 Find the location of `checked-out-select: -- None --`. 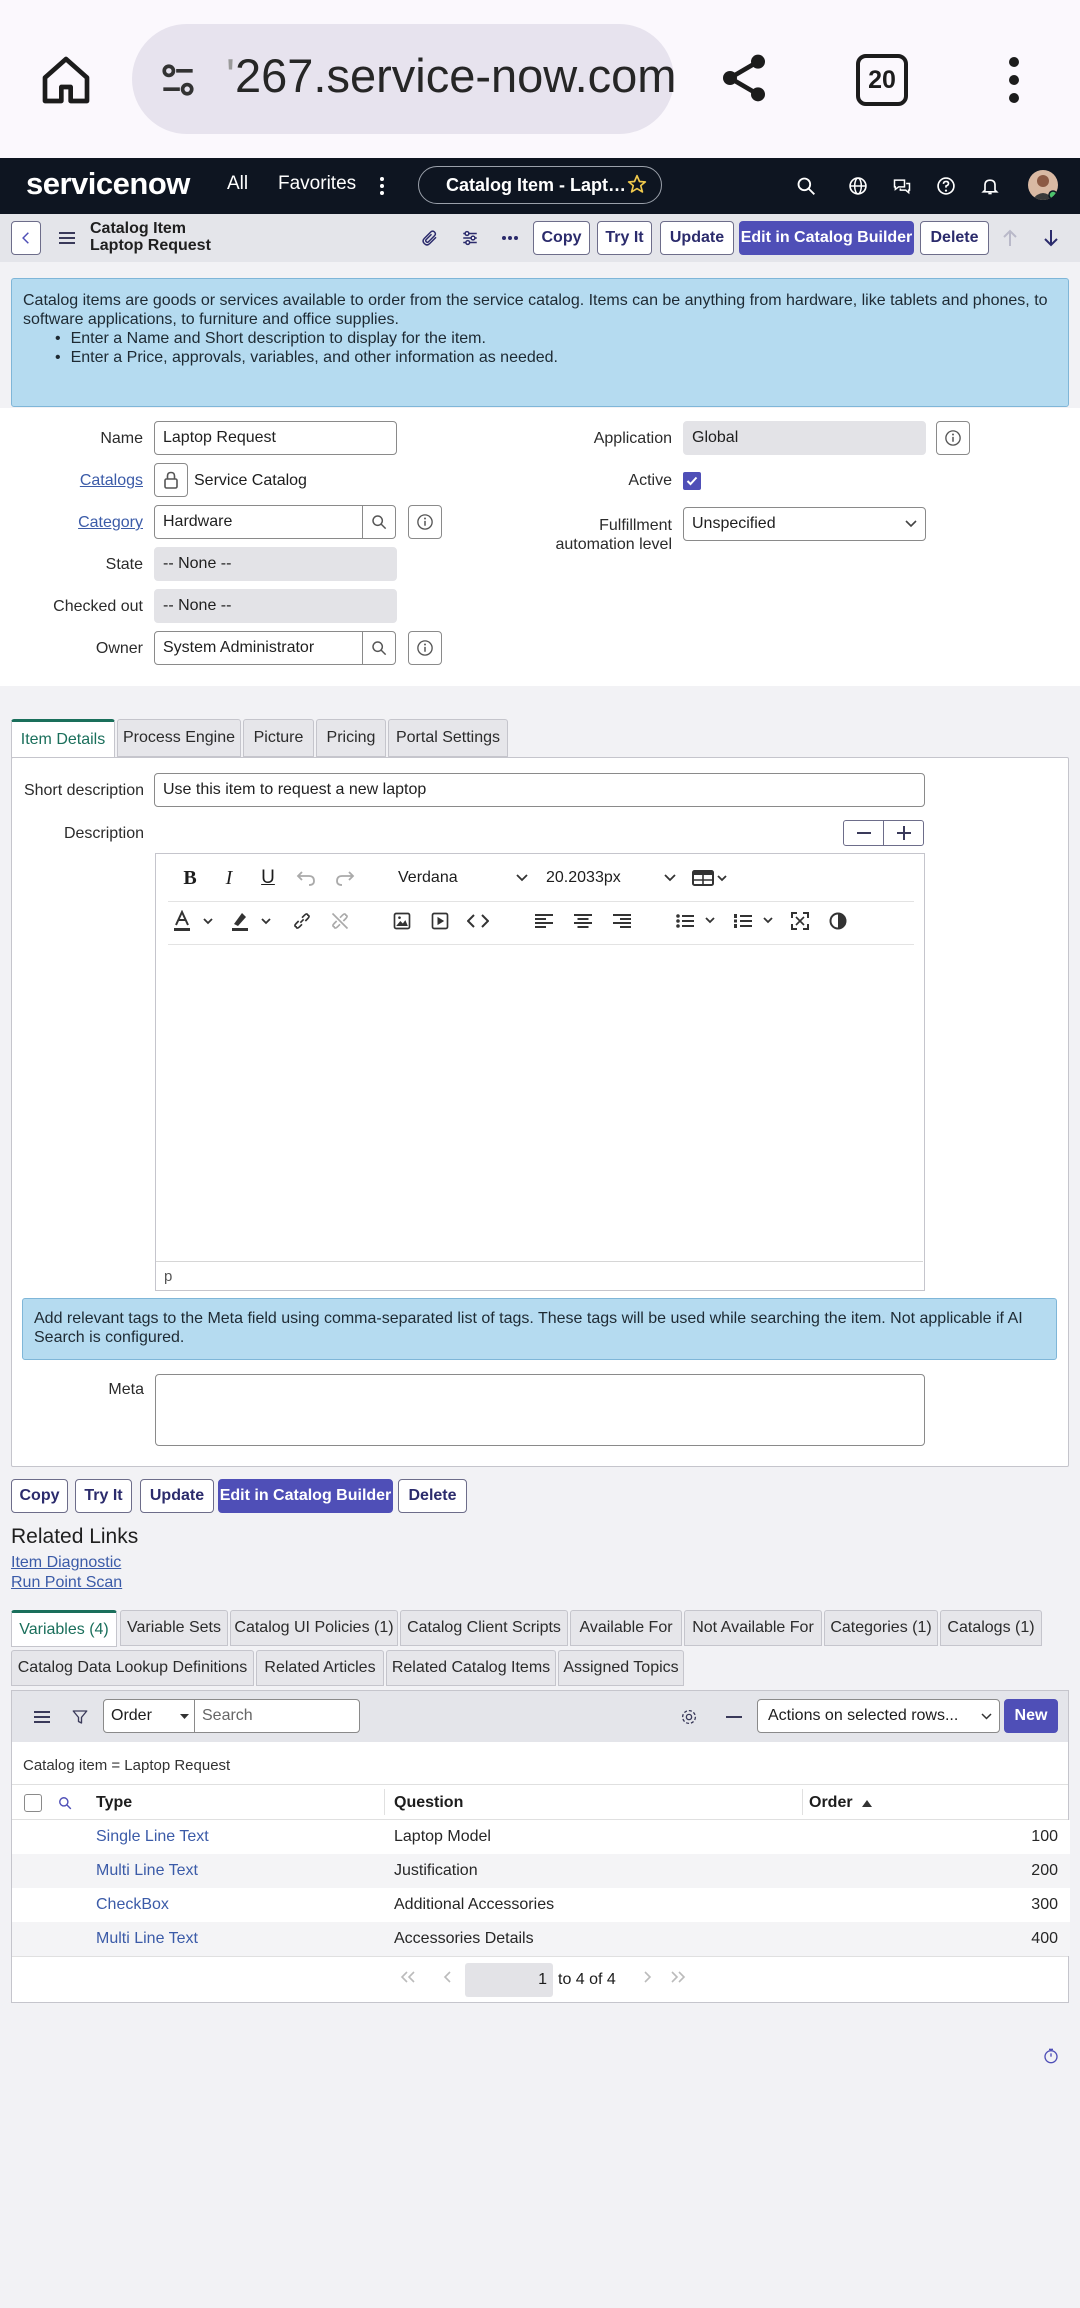

checked-out-select: -- None -- is located at coordinates (275, 606).